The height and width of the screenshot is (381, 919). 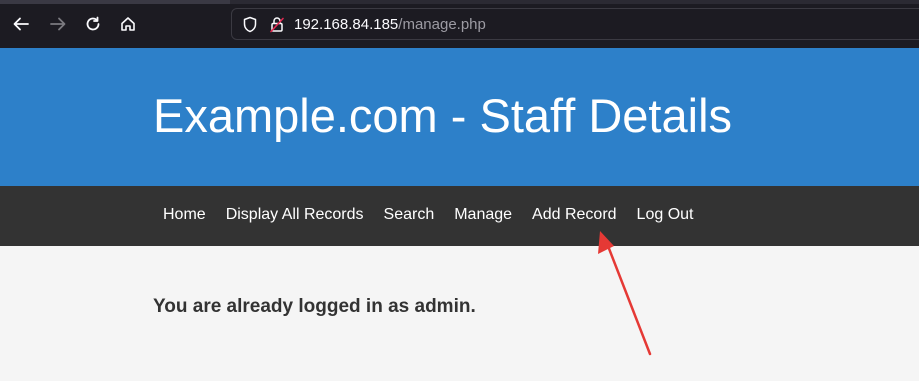 What do you see at coordinates (184, 215) in the screenshot?
I see `nav-link-home: Home` at bounding box center [184, 215].